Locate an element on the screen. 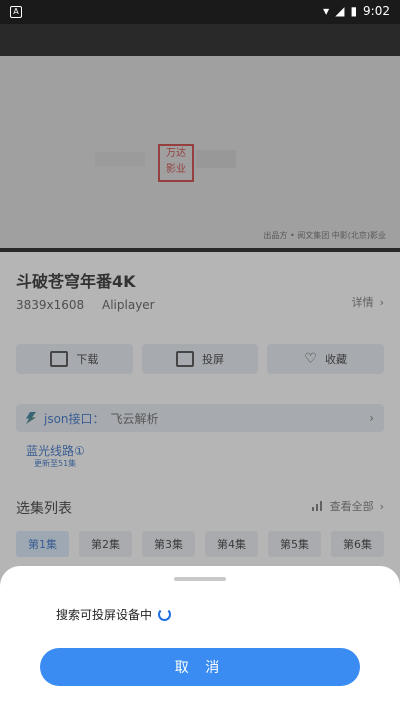 The image size is (400, 712). searching-text: 搜索可投屏设备中 is located at coordinates (104, 615).